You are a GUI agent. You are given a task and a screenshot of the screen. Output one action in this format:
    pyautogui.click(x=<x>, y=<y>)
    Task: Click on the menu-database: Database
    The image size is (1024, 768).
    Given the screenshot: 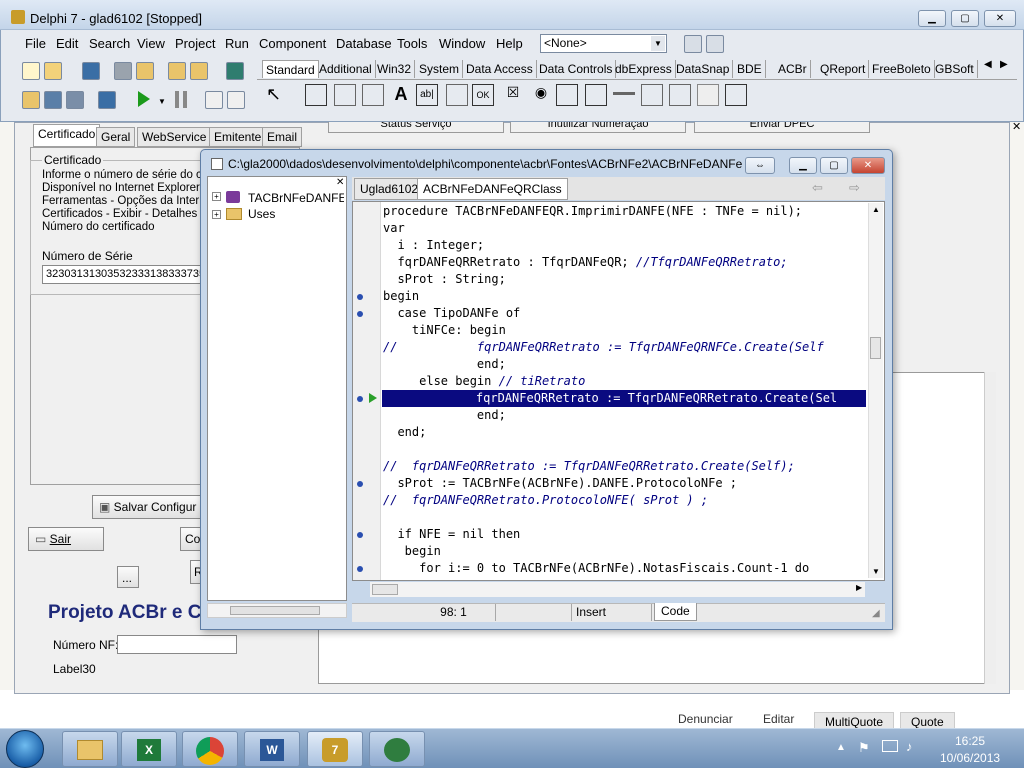 What is the action you would take?
    pyautogui.click(x=364, y=43)
    